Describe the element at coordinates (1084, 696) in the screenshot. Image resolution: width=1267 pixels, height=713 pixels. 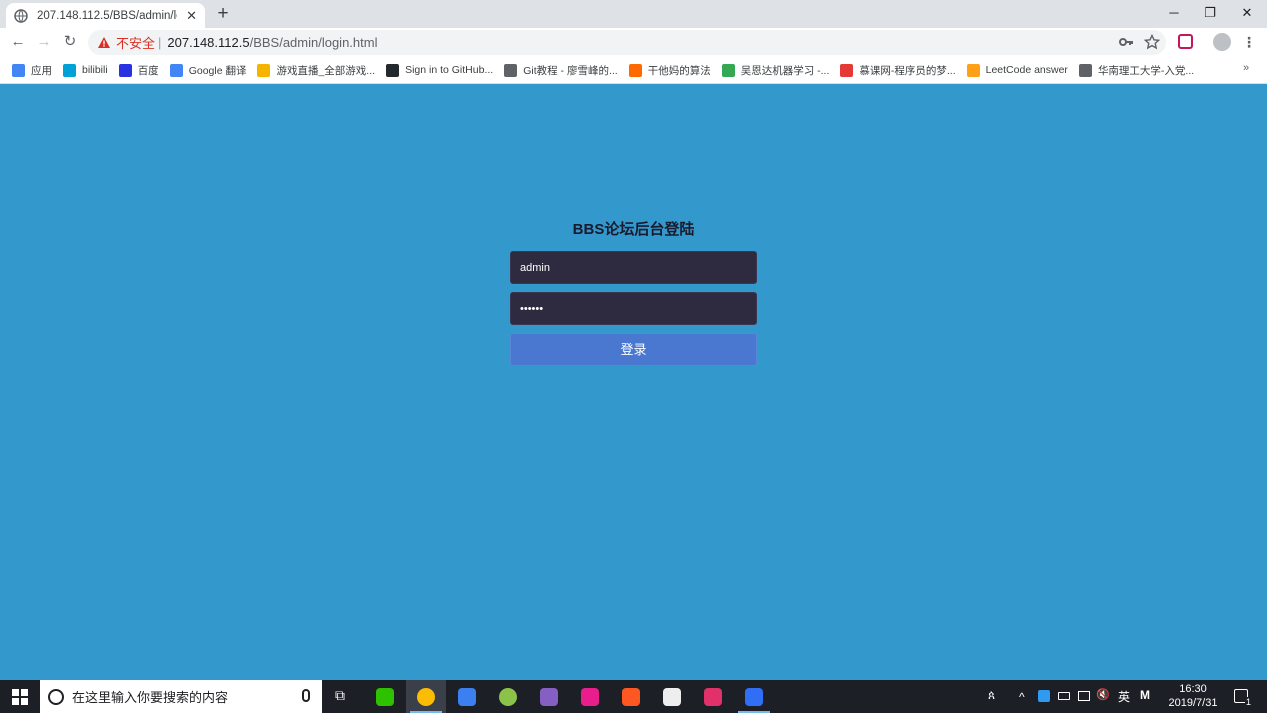
I see `network-icon` at that location.